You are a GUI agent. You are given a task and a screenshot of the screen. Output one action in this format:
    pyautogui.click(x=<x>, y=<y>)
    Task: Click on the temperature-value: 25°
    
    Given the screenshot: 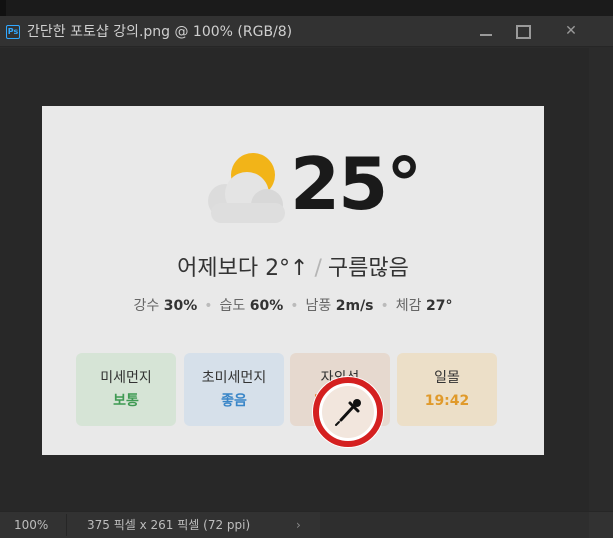 What is the action you would take?
    pyautogui.click(x=356, y=184)
    